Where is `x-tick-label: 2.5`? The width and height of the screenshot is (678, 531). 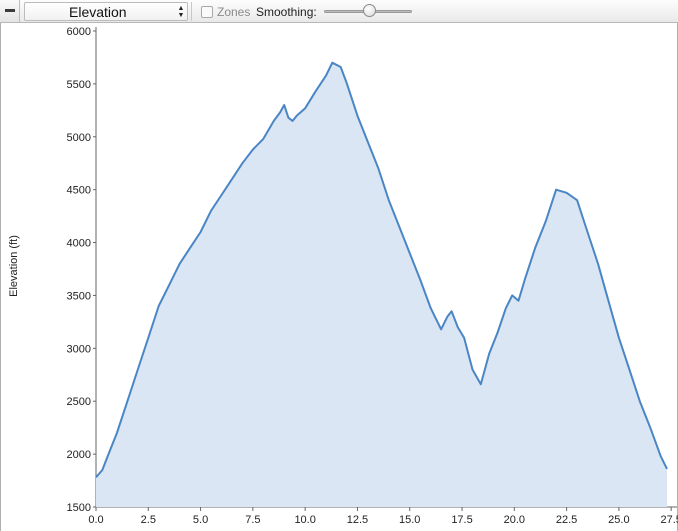
x-tick-label: 2.5 is located at coordinates (148, 520).